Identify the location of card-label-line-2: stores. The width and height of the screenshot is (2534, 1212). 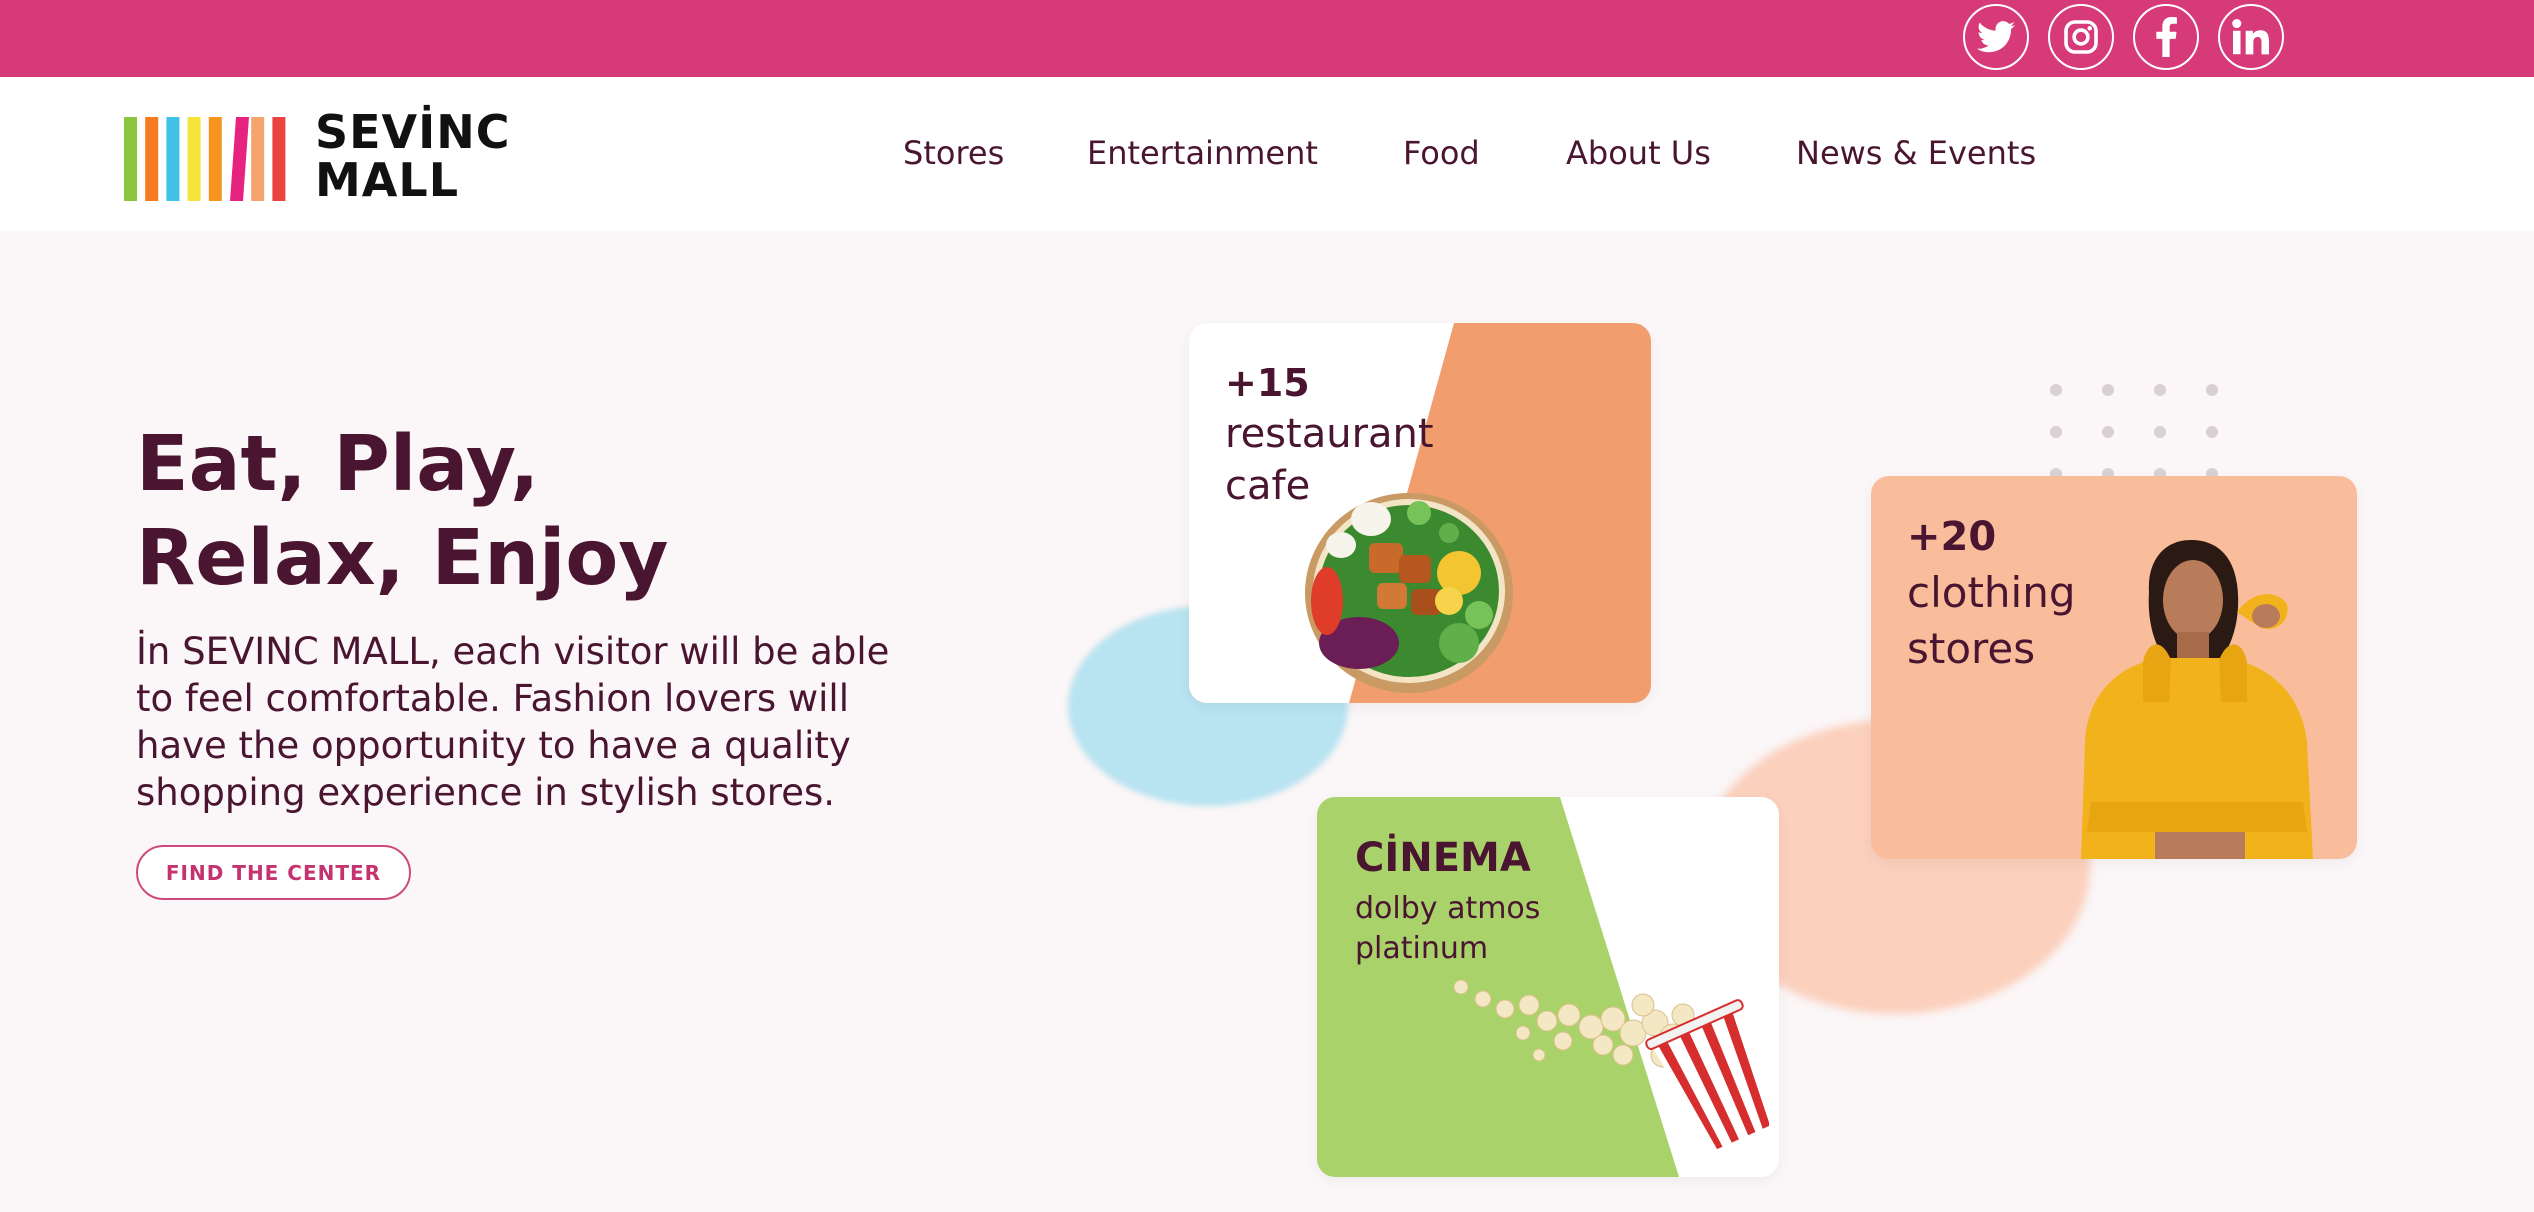
(1971, 648).